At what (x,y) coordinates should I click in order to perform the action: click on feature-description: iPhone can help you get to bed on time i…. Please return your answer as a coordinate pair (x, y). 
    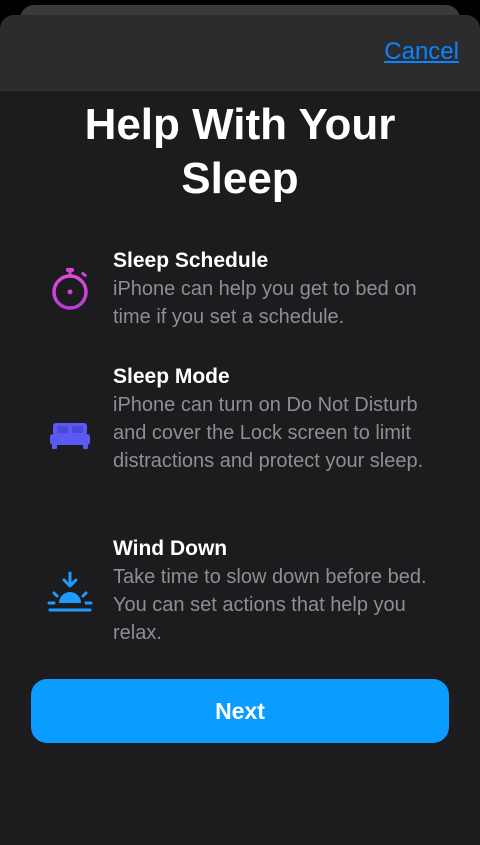
    Looking at the image, I should click on (265, 303).